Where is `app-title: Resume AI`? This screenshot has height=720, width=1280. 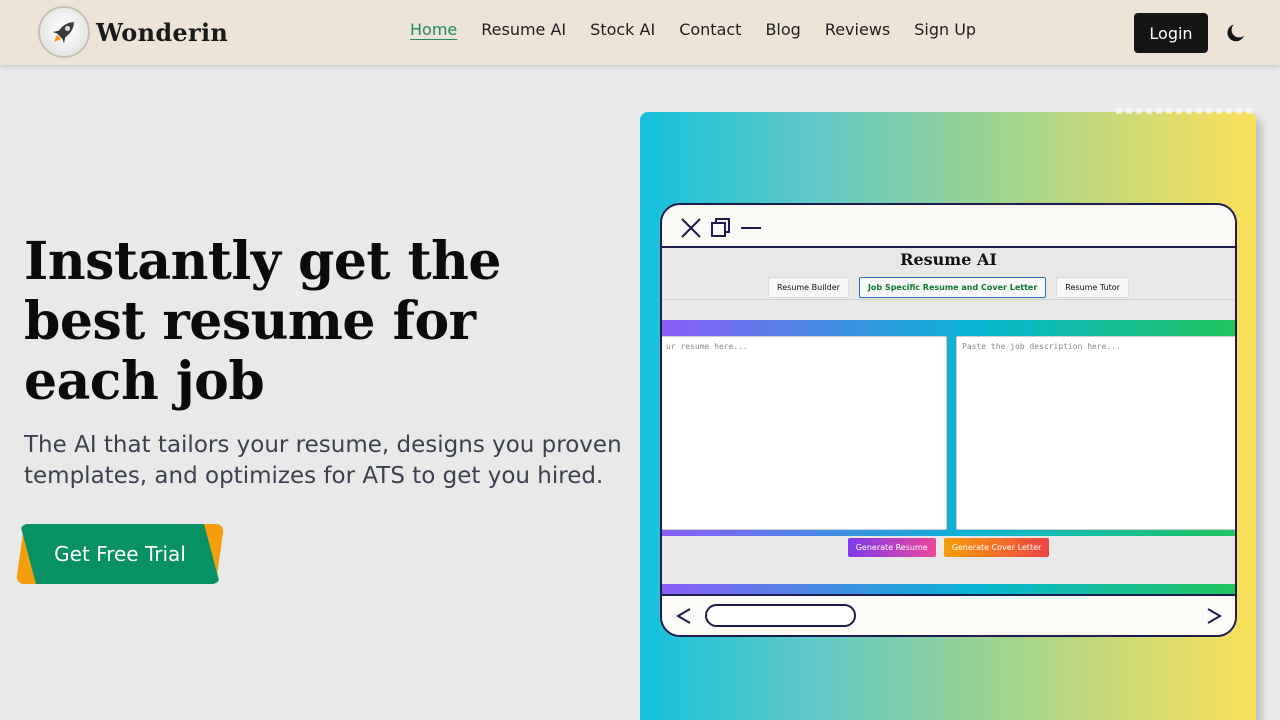 app-title: Resume AI is located at coordinates (948, 259).